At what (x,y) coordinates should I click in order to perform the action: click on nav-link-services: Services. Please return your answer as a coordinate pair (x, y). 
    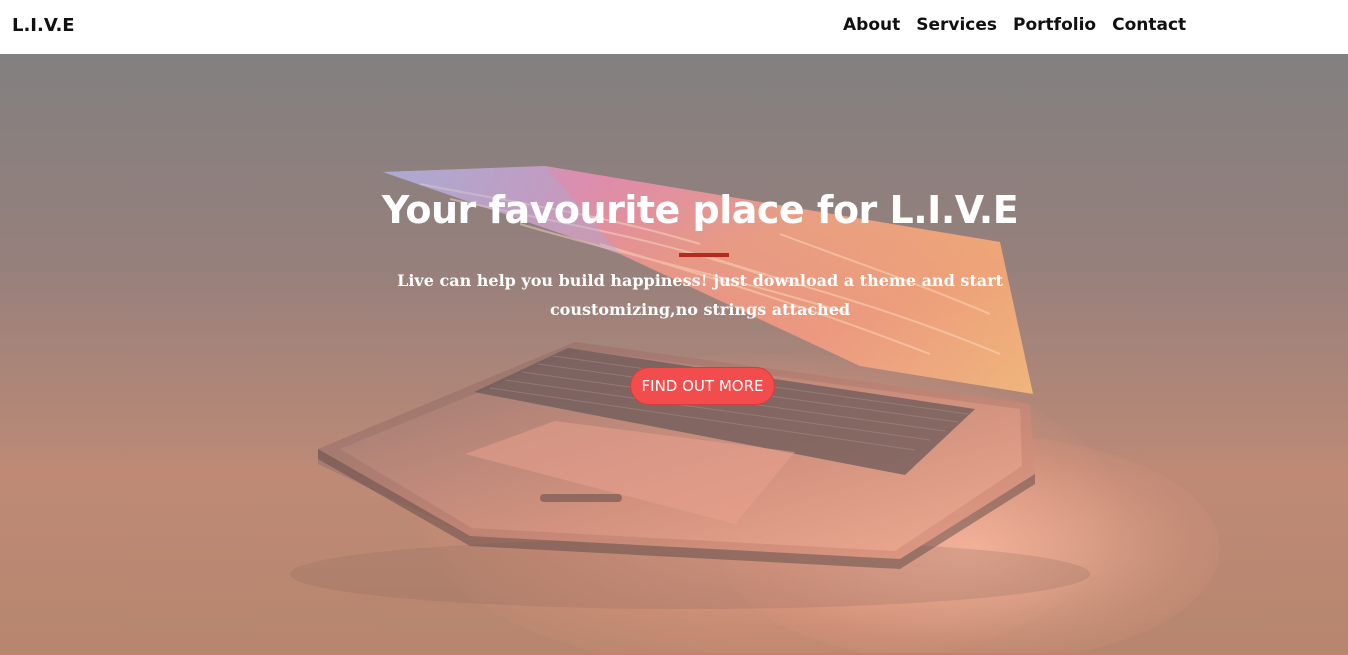
    Looking at the image, I should click on (956, 25).